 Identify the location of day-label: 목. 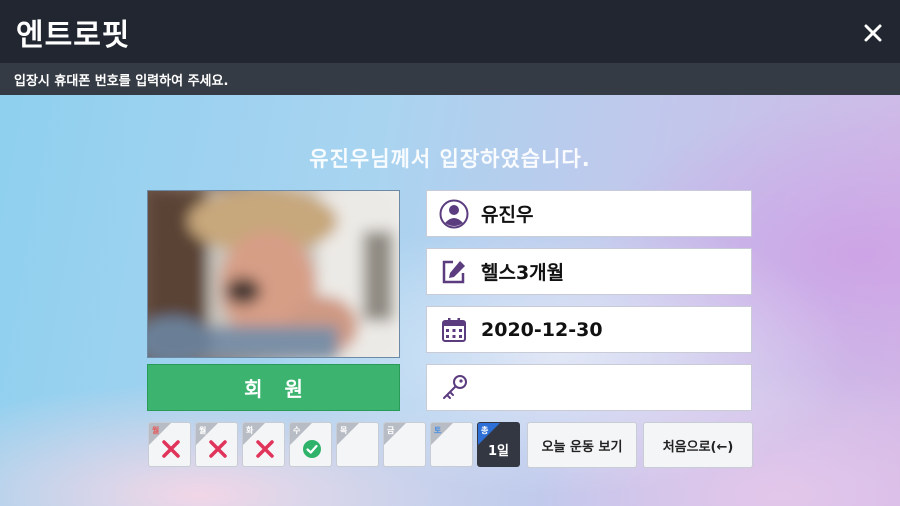
(344, 430).